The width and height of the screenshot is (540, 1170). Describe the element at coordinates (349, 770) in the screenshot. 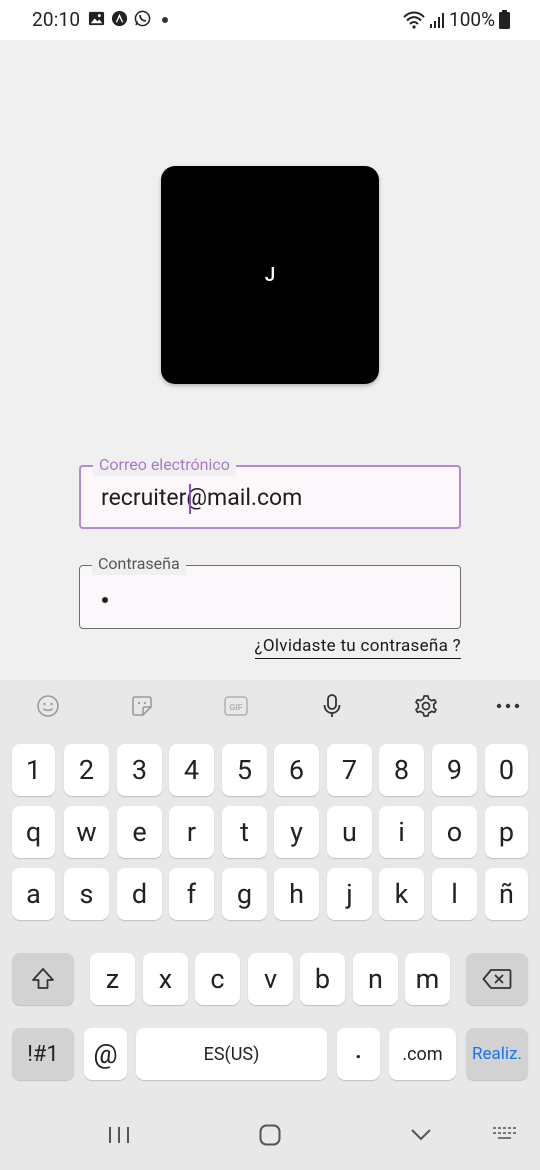

I see `key-7: 7` at that location.